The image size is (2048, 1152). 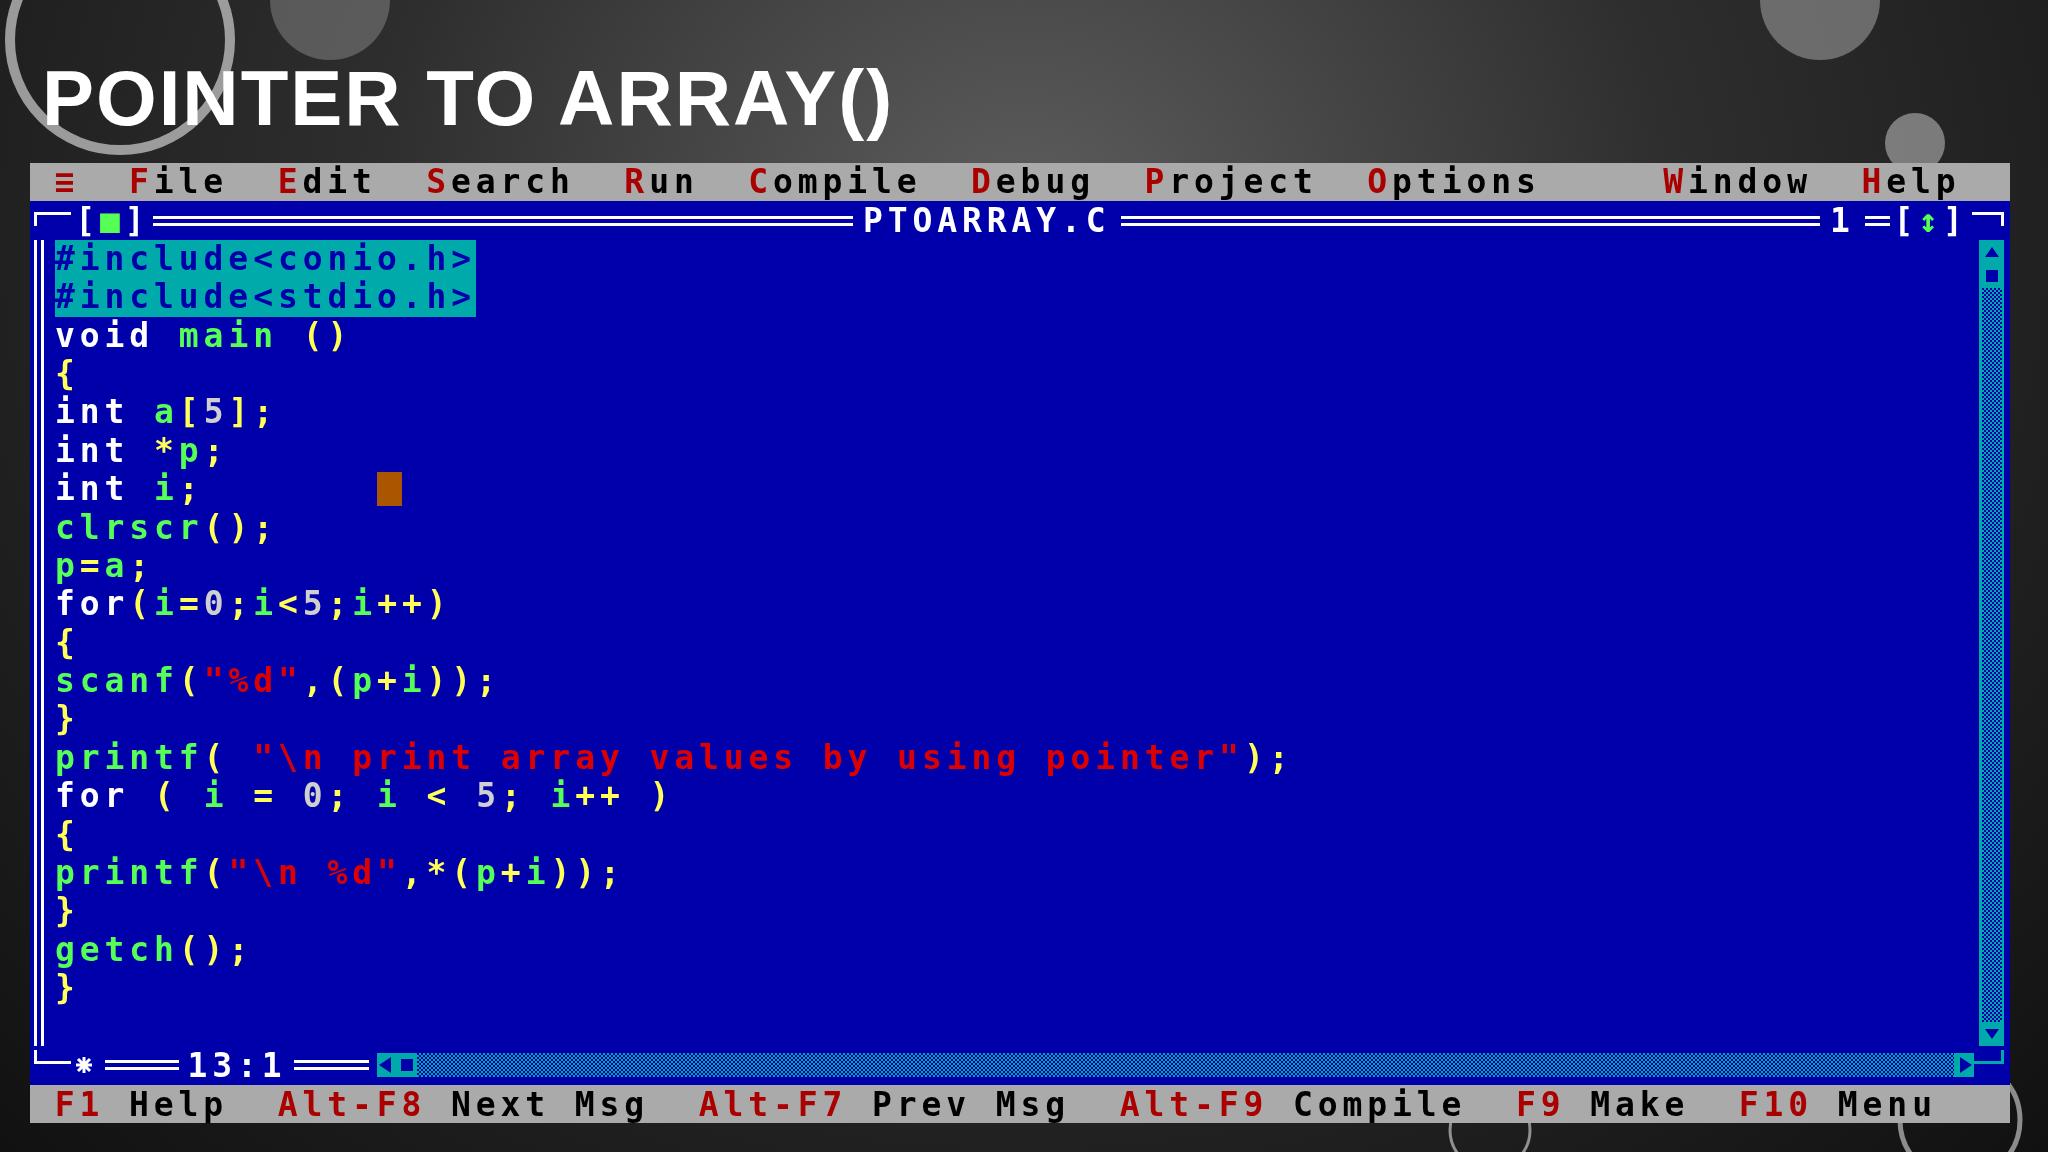 I want to click on code-line: for ( i = 0; i < 5; i++ ), so click(x=365, y=796).